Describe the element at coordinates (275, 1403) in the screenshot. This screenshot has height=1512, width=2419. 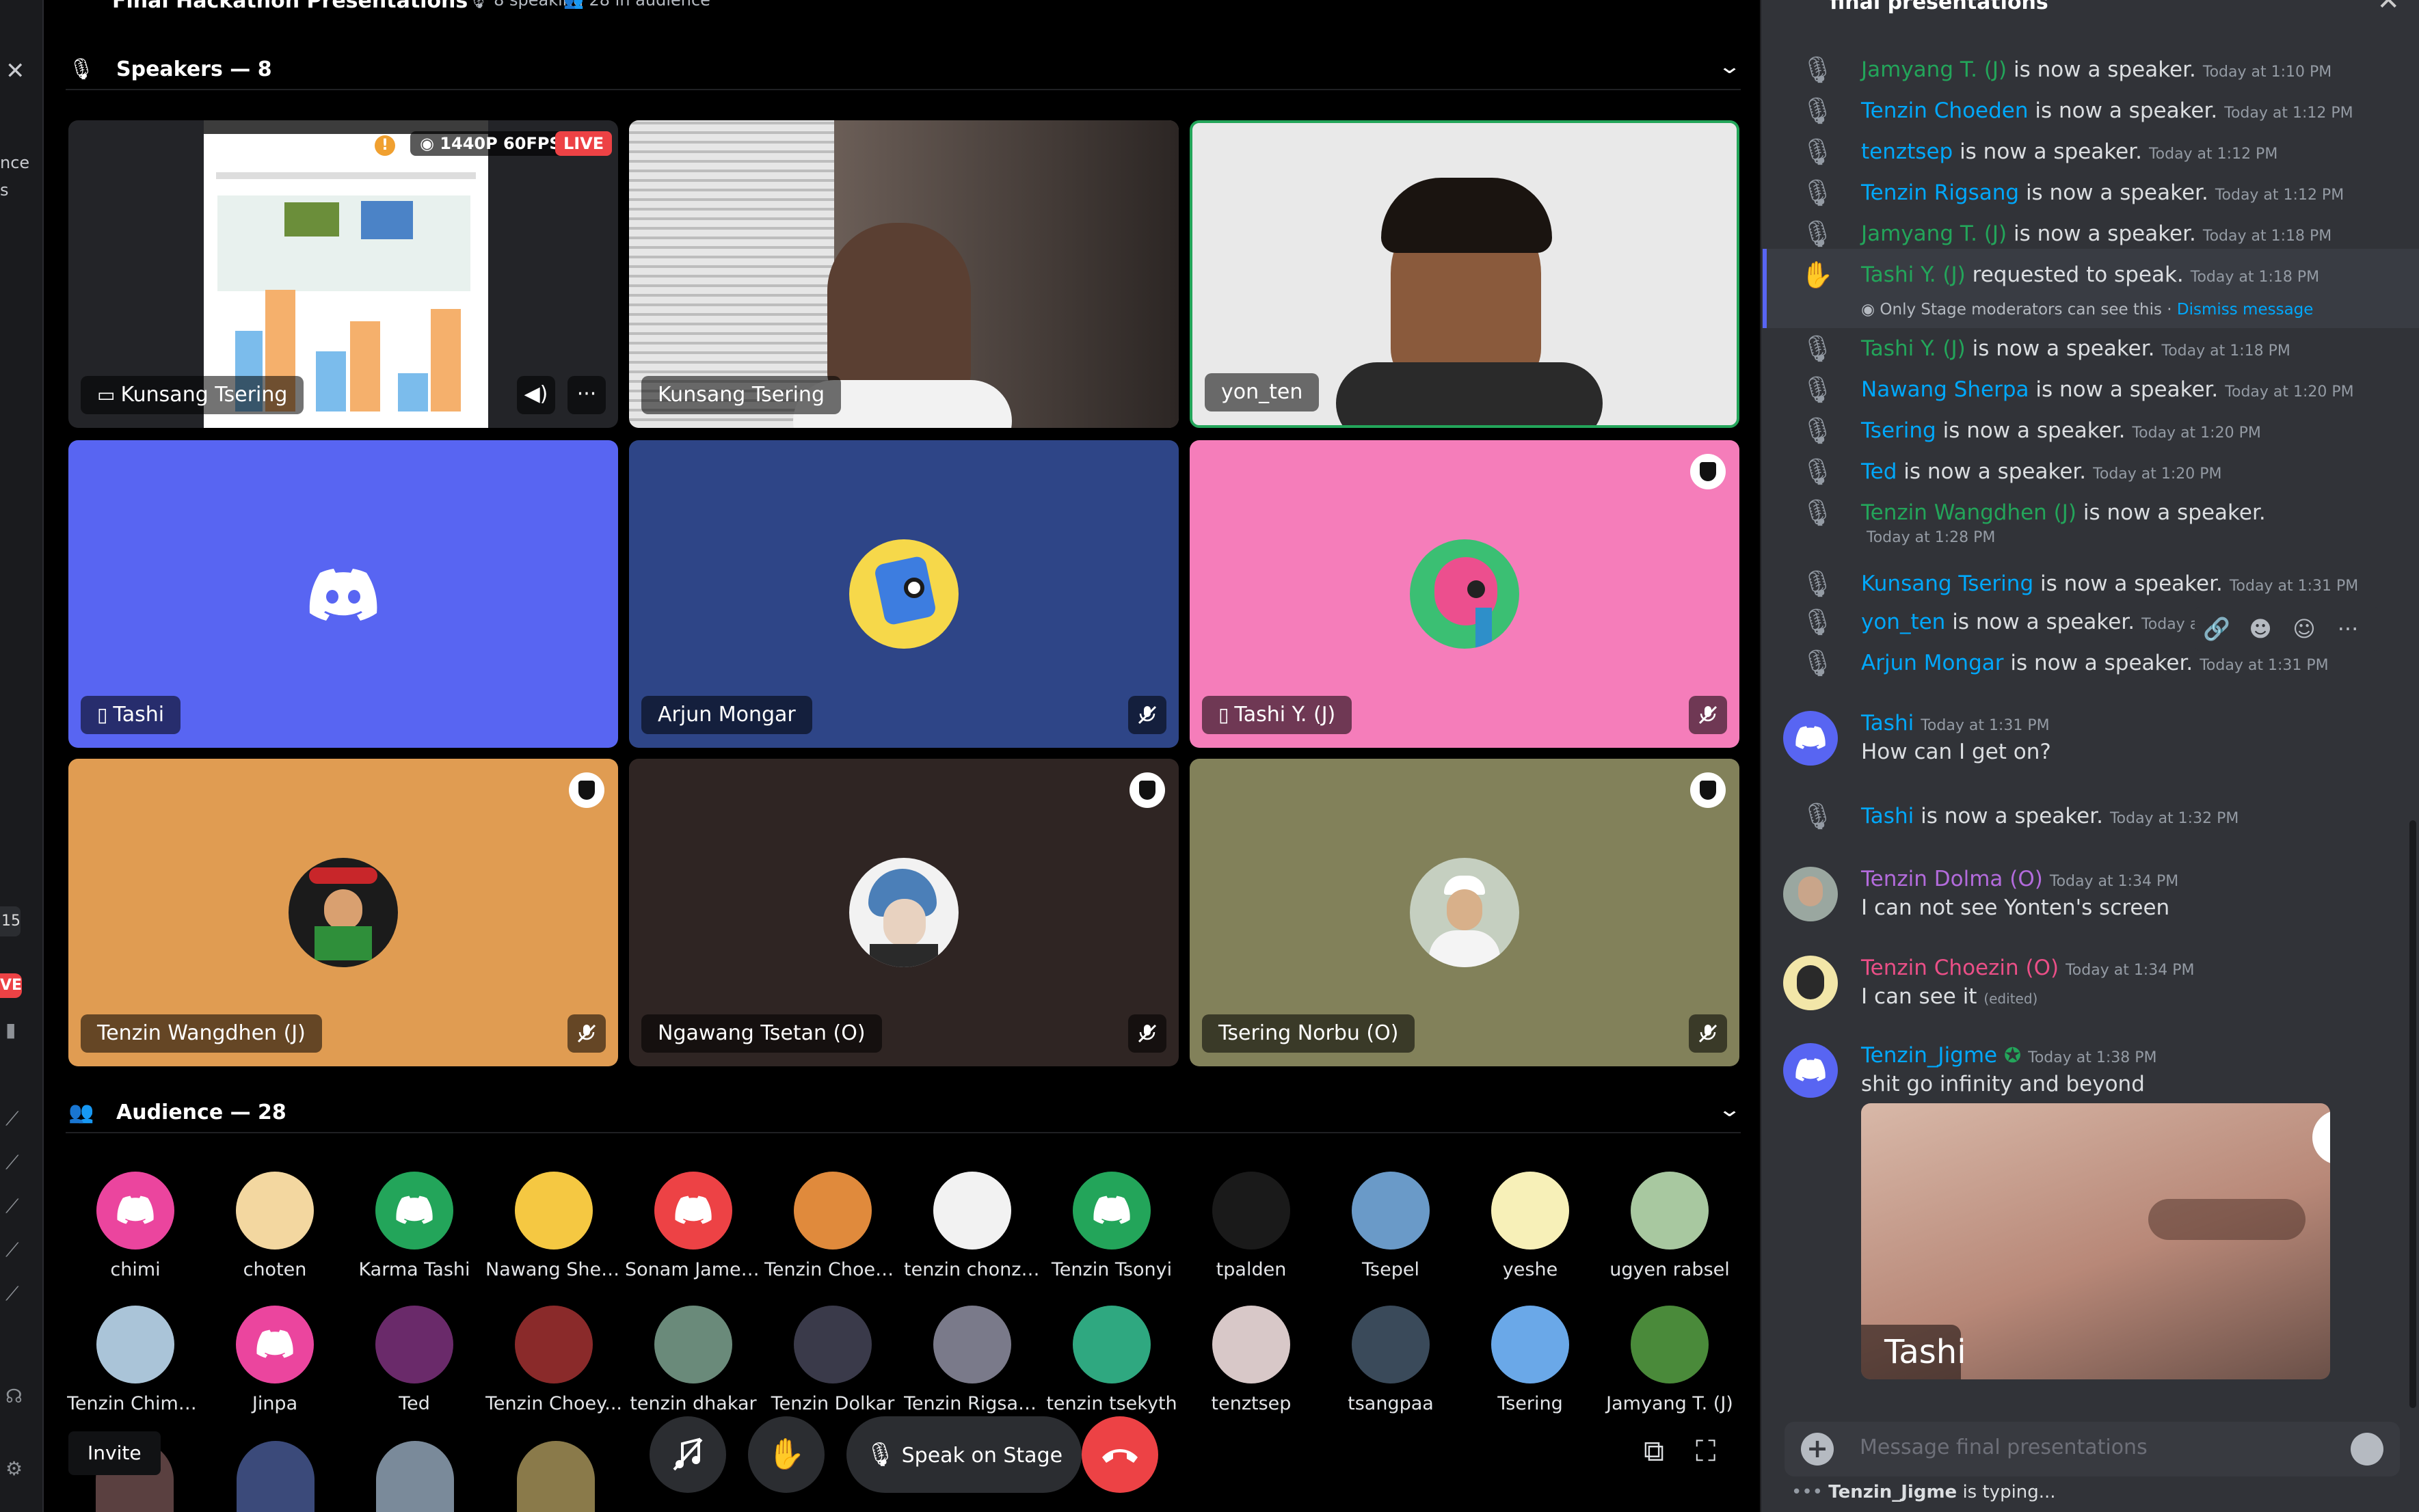
I see `audience-member-name: Jinpa` at that location.